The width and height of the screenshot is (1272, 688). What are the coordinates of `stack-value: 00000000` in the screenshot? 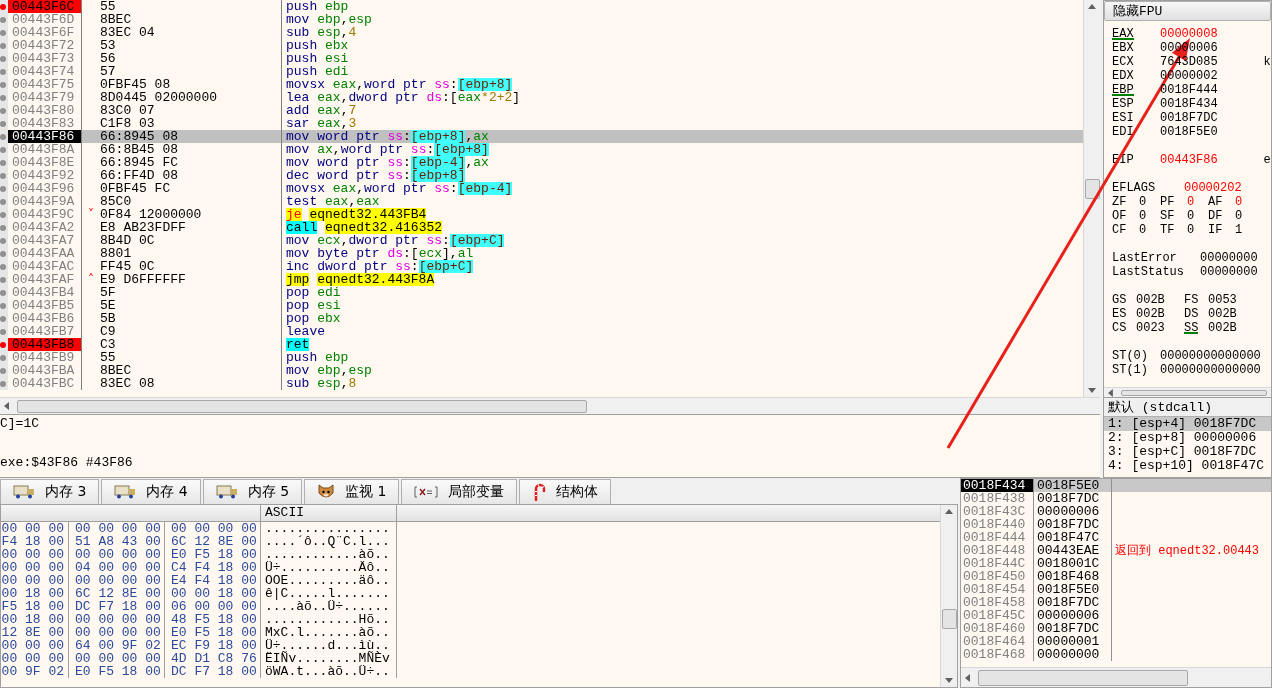 It's located at (1073, 654).